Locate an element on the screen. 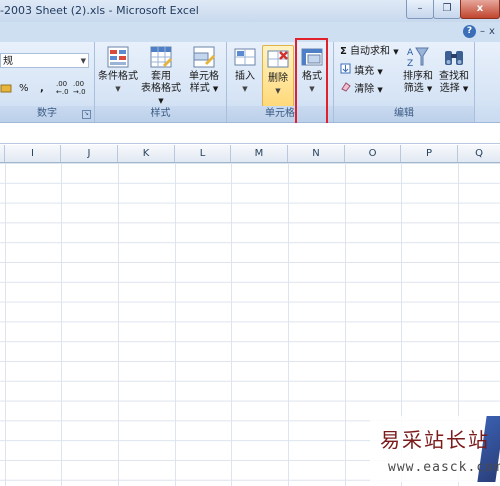  fill-label: 填充 is located at coordinates (364, 71).